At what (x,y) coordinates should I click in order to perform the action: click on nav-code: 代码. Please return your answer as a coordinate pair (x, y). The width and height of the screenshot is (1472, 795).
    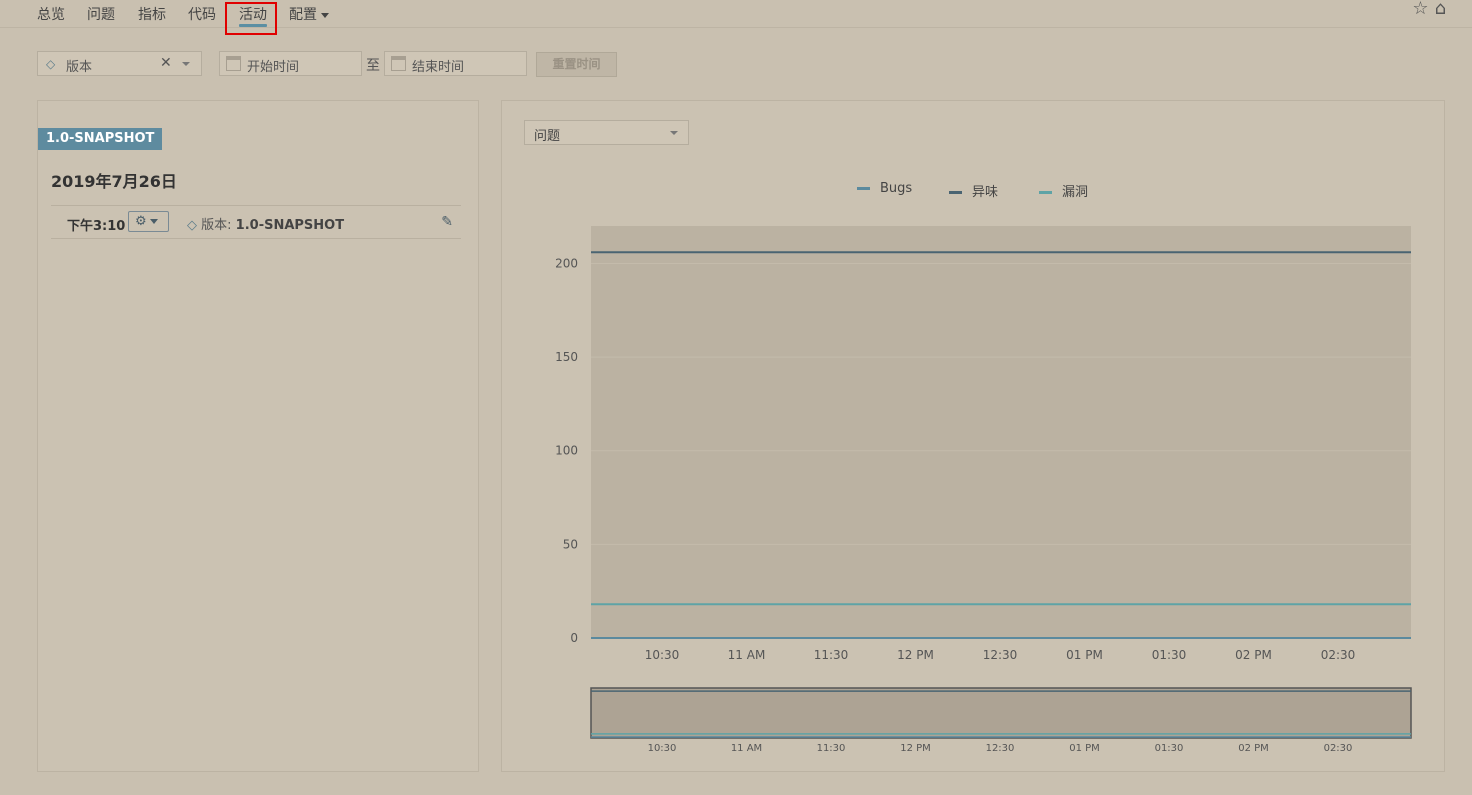
    Looking at the image, I should click on (202, 14).